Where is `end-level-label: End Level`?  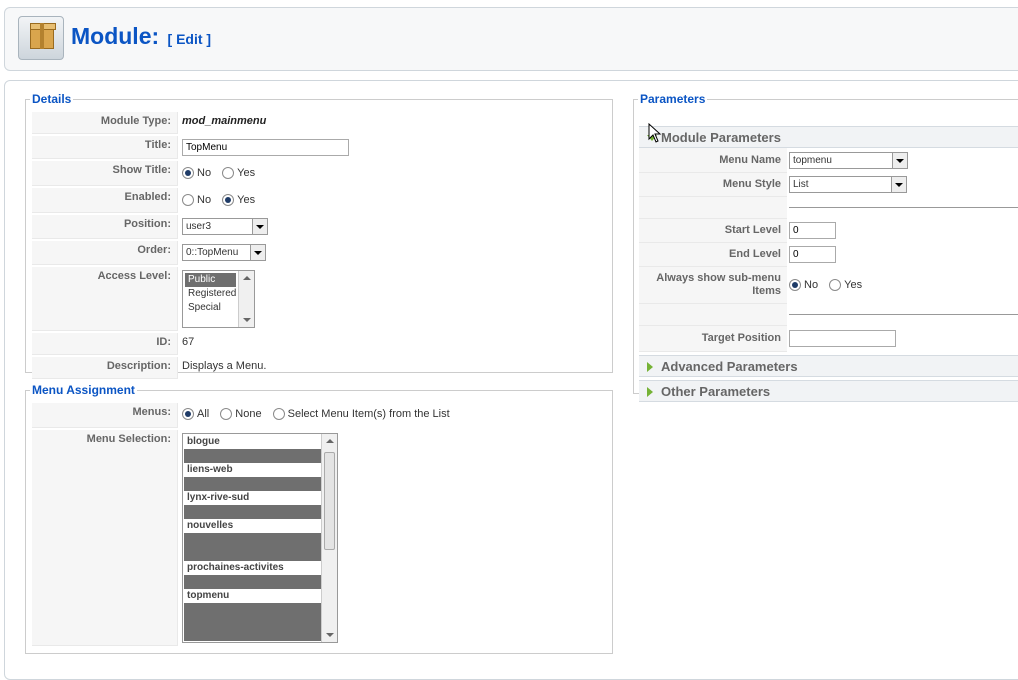
end-level-label: End Level is located at coordinates (713, 254).